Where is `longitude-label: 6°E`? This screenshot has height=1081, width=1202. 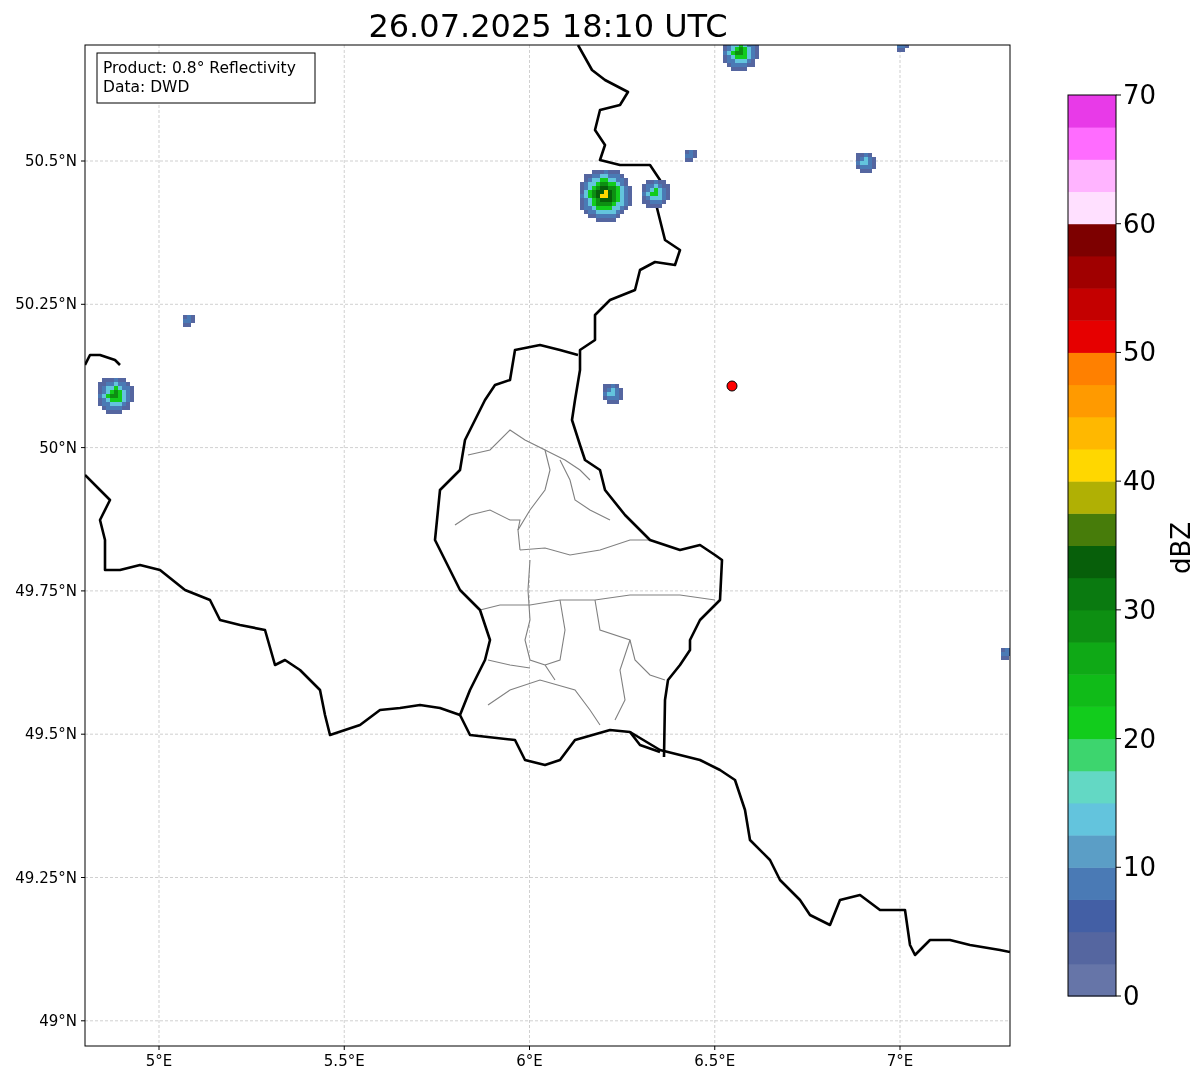 longitude-label: 6°E is located at coordinates (529, 1061).